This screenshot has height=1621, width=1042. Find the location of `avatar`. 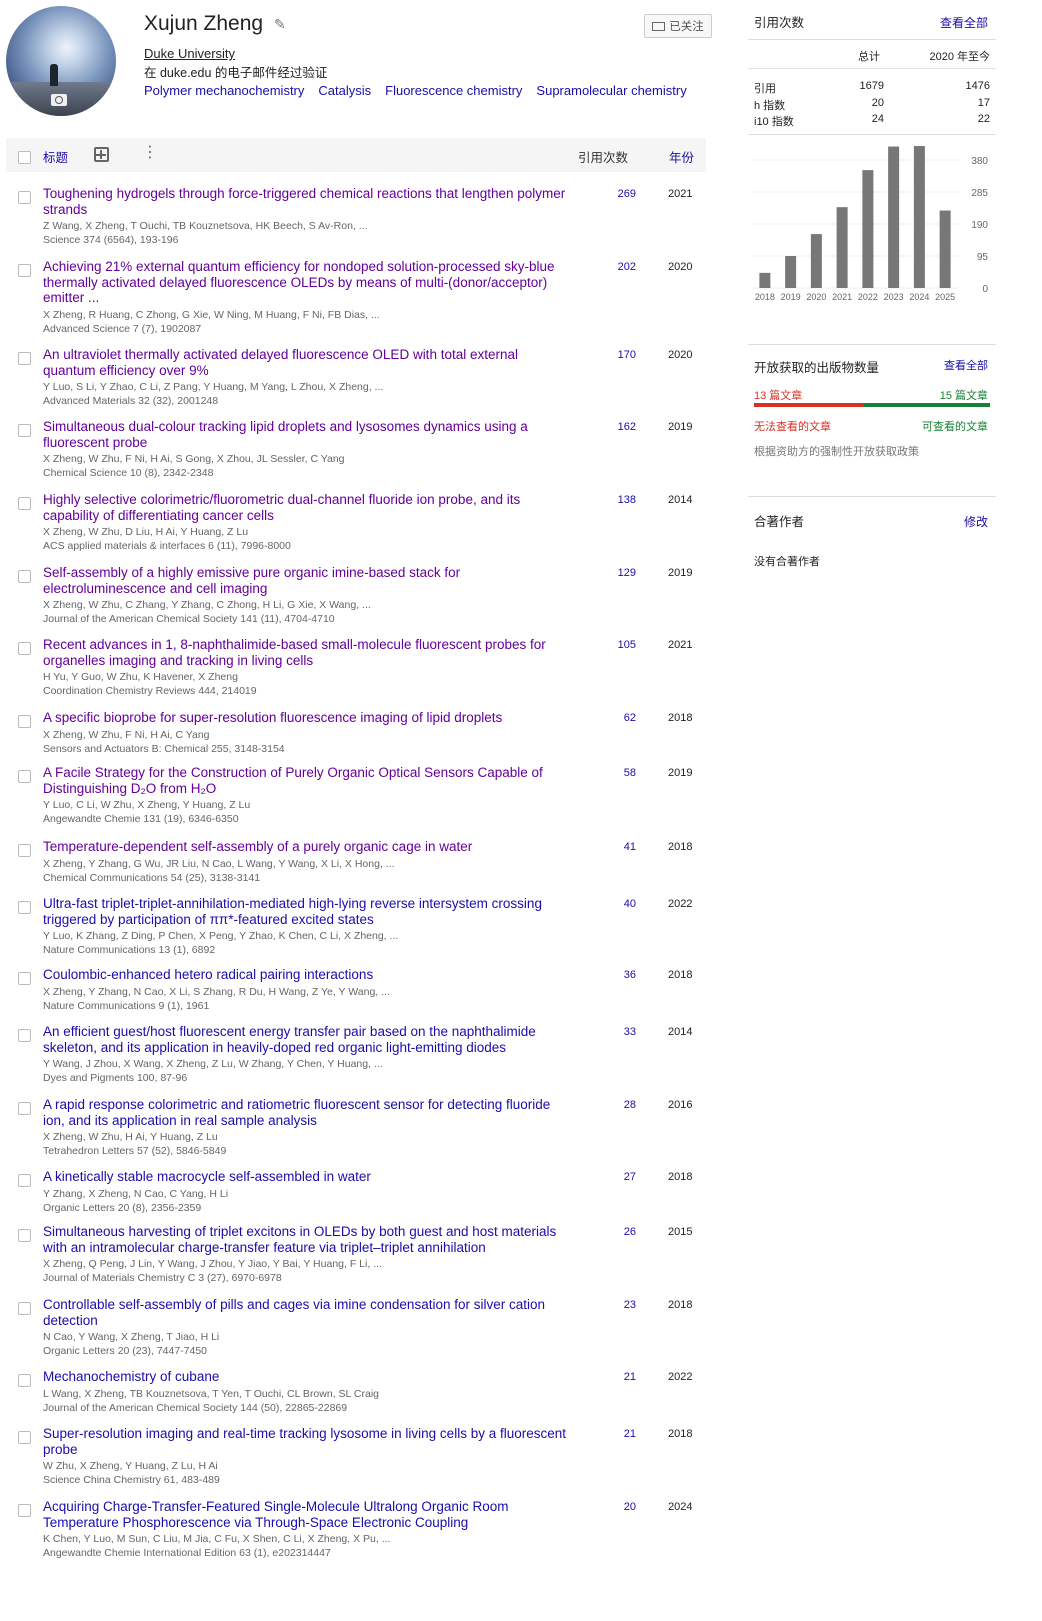

avatar is located at coordinates (61, 61).